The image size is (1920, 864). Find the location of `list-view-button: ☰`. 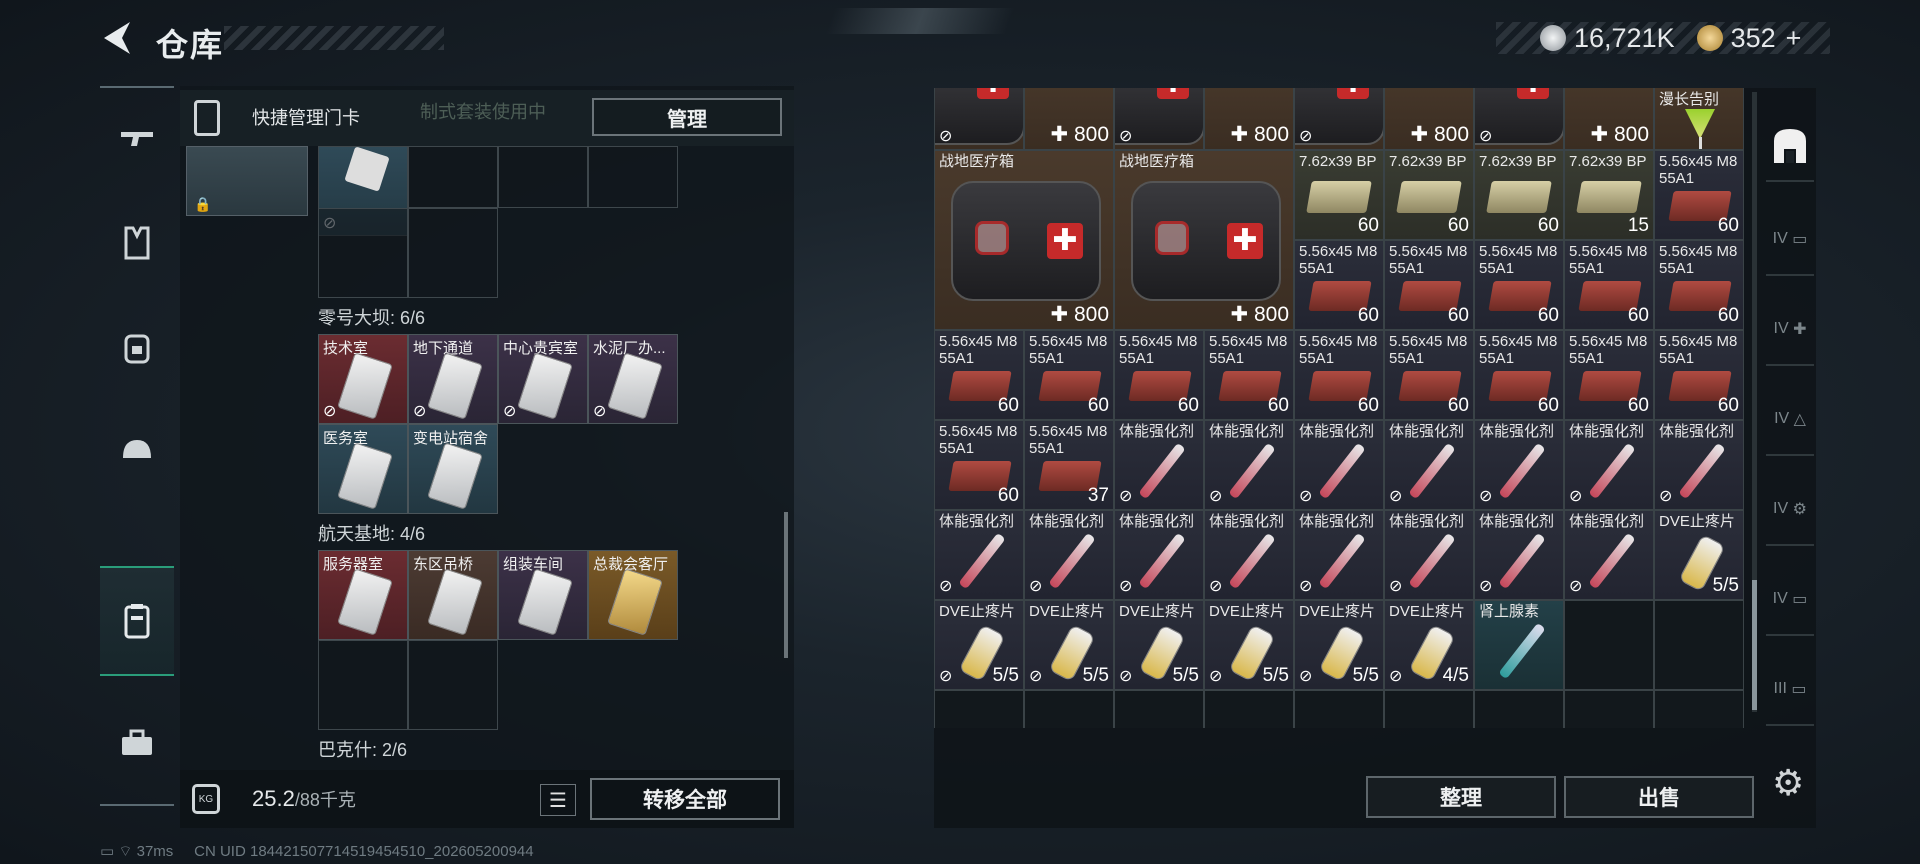

list-view-button: ☰ is located at coordinates (558, 800).